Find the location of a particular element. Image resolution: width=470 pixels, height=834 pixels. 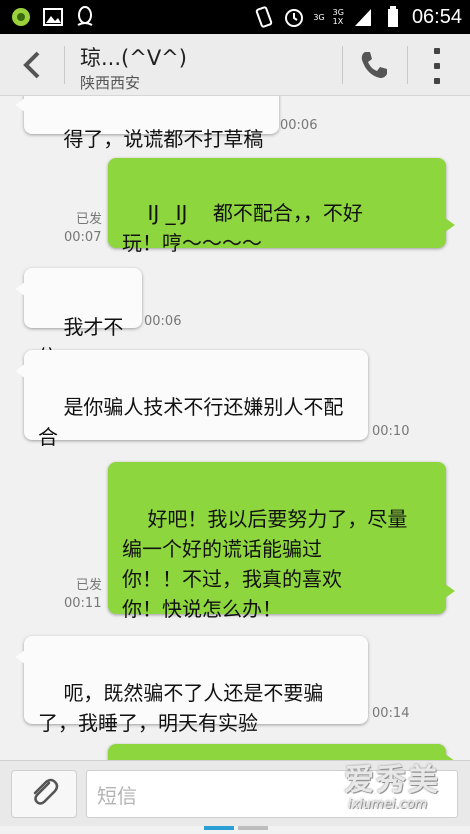

network-type-stack: 3G 1X is located at coordinates (338, 17).